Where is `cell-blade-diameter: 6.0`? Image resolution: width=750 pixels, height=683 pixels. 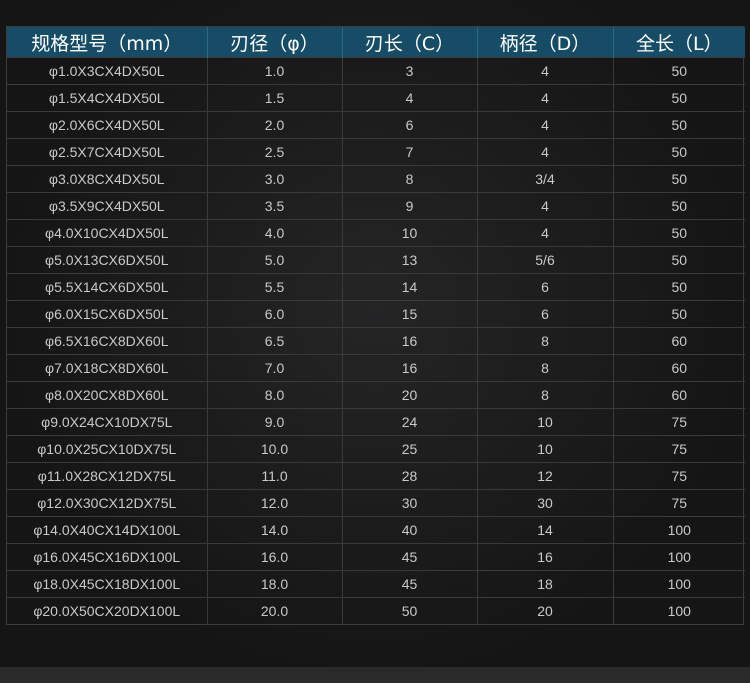
cell-blade-diameter: 6.0 is located at coordinates (275, 314).